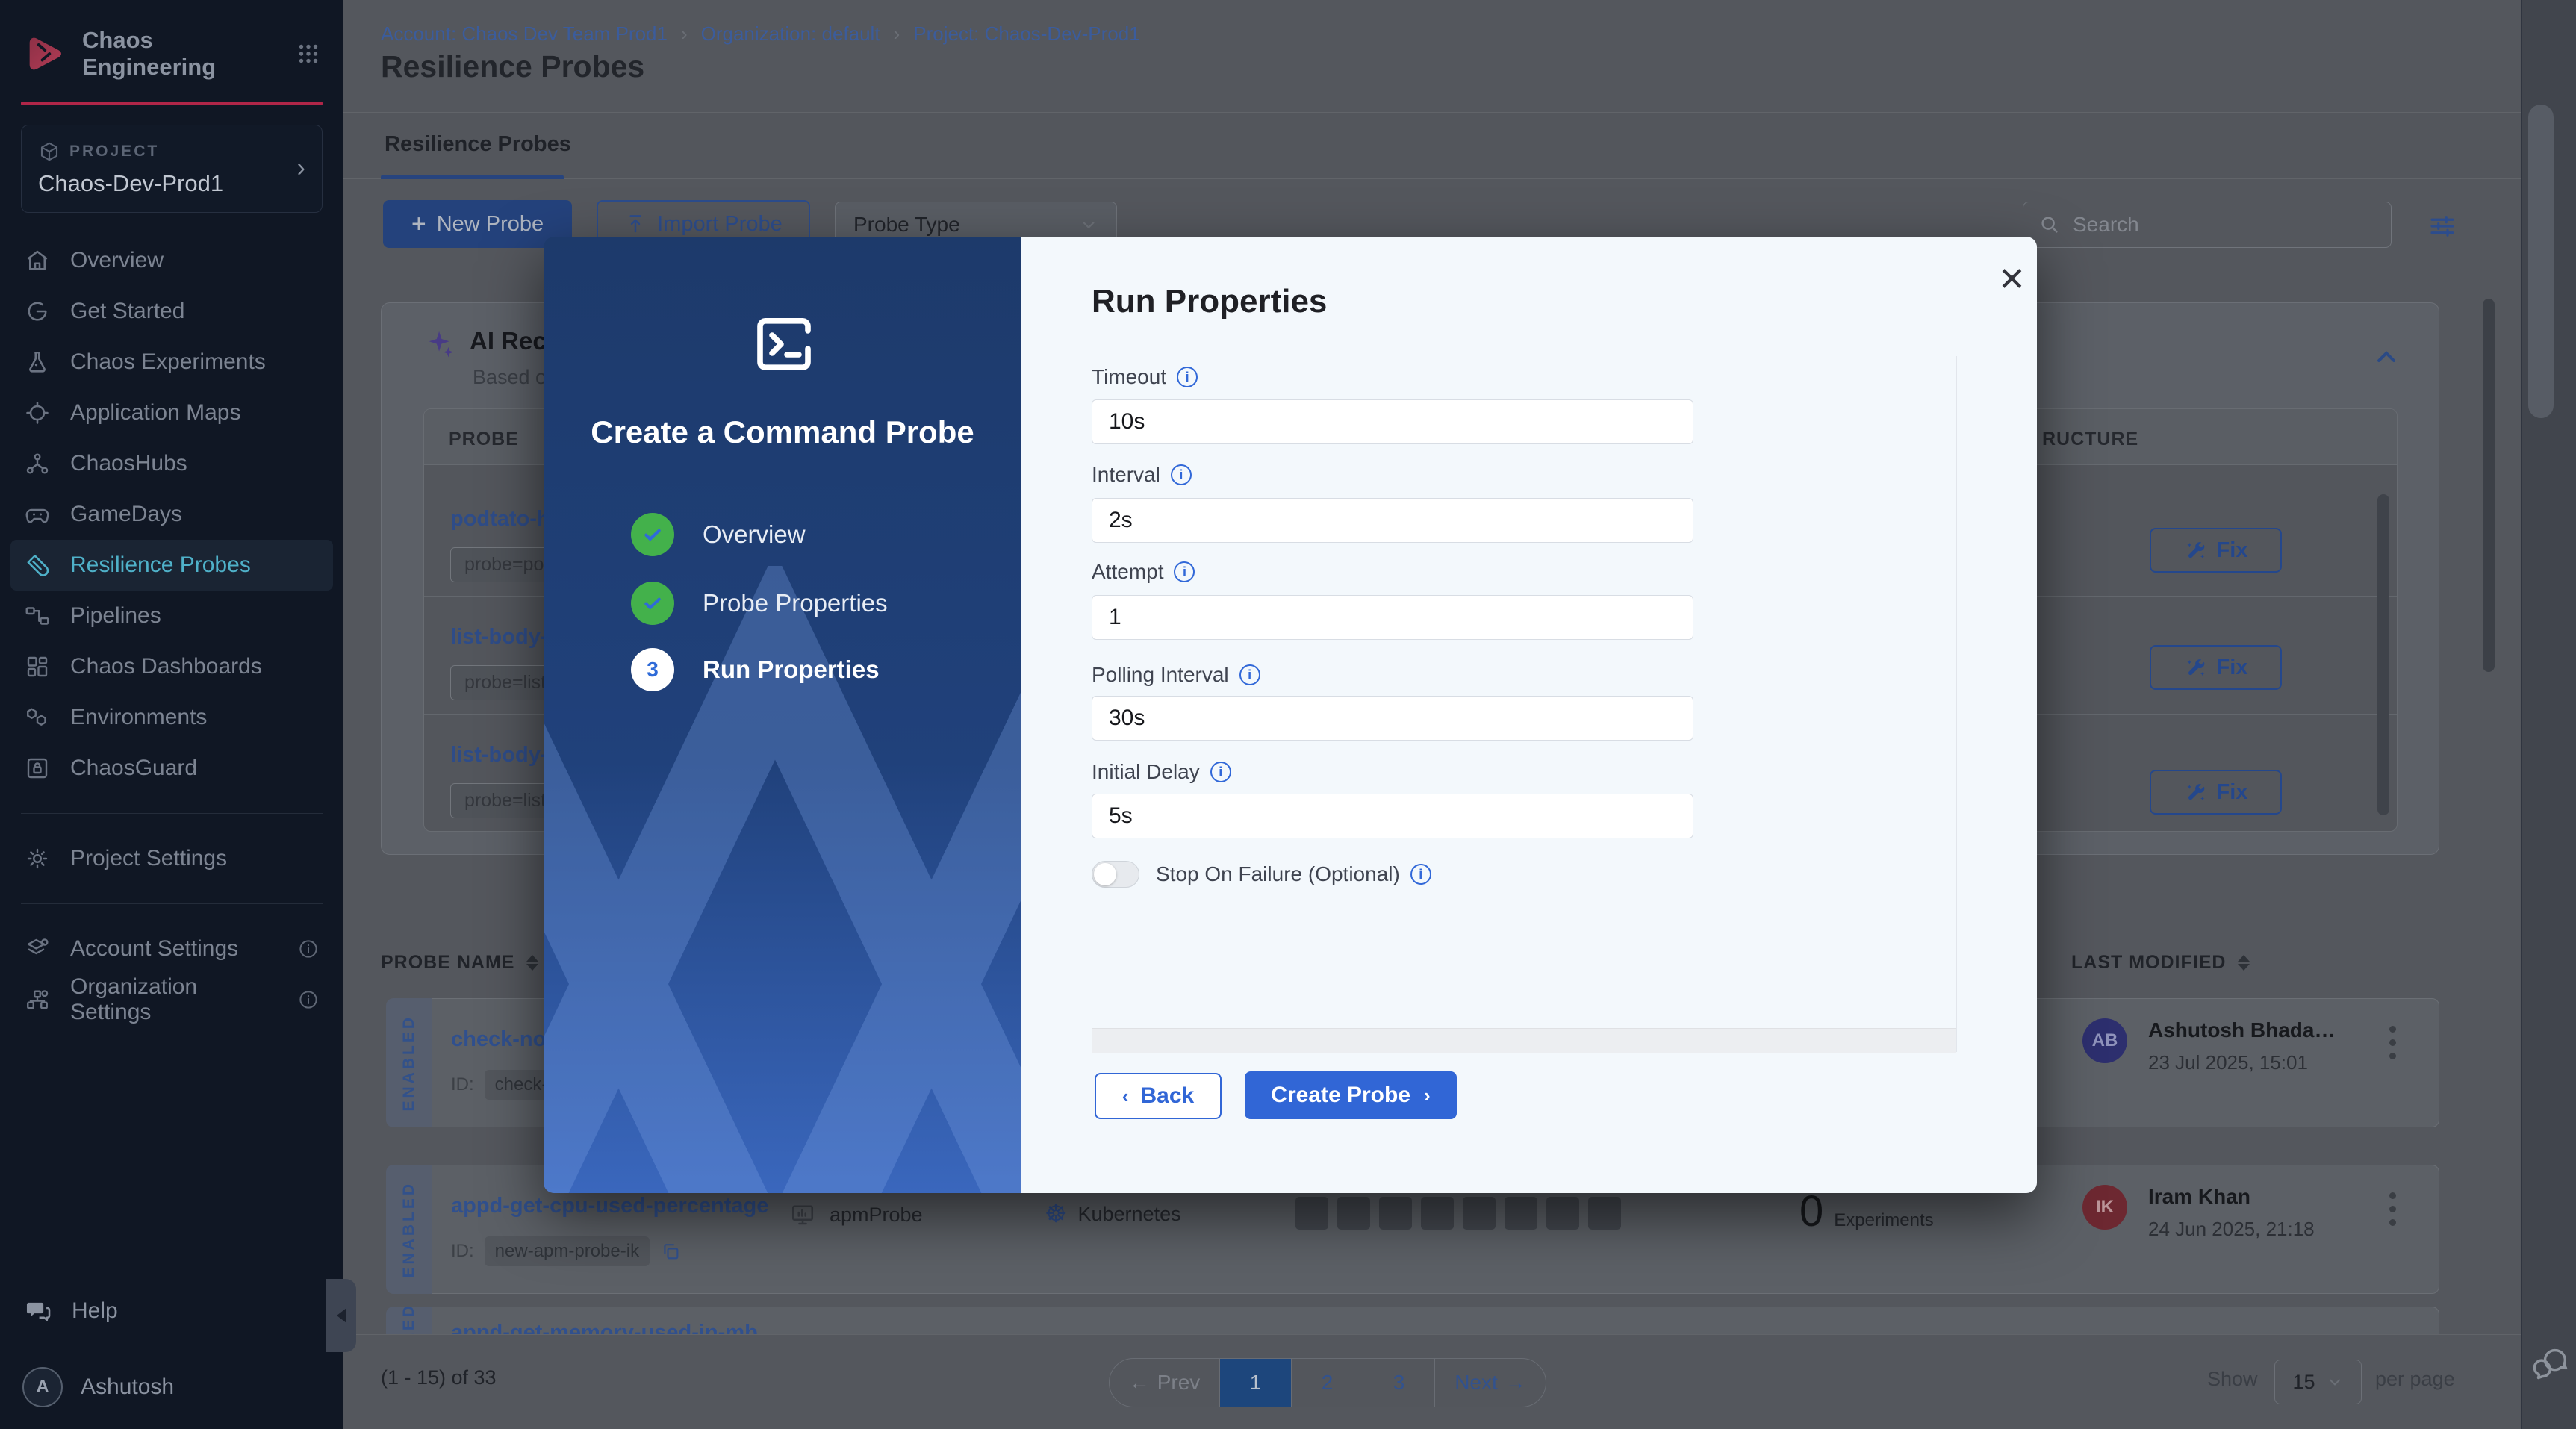 This screenshot has width=2576, height=1429. What do you see at coordinates (500, 519) in the screenshot?
I see `ai-probe-link: podtato-h` at bounding box center [500, 519].